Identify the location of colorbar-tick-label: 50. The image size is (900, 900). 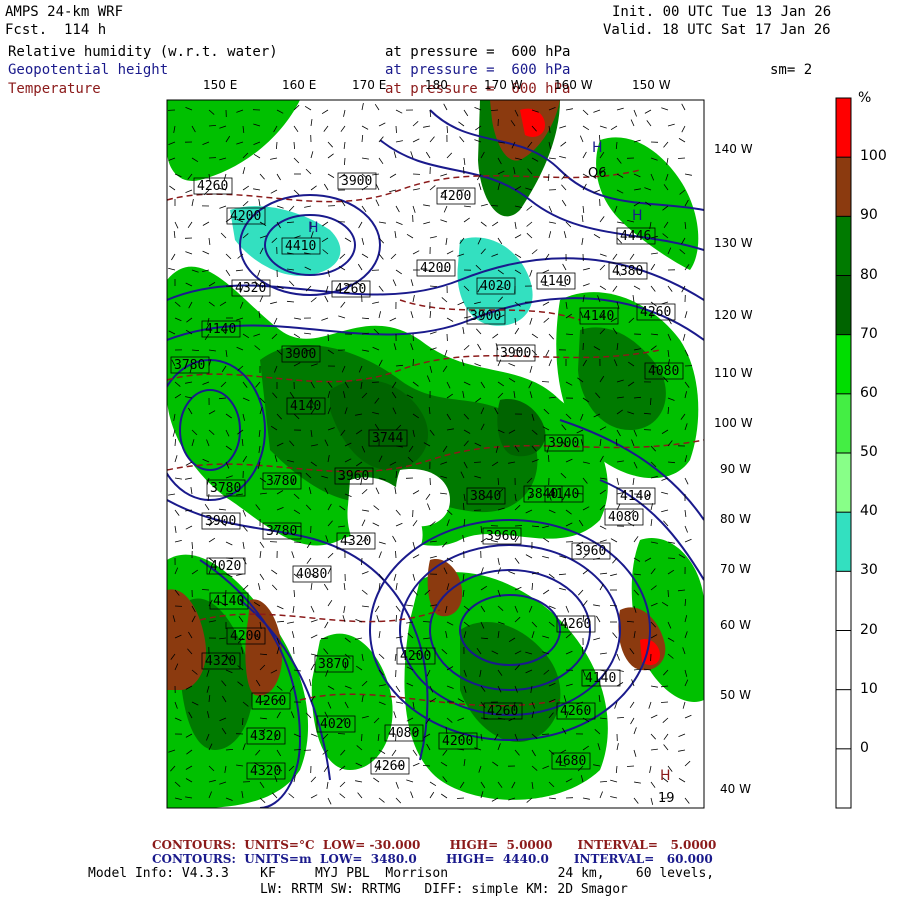
(869, 452).